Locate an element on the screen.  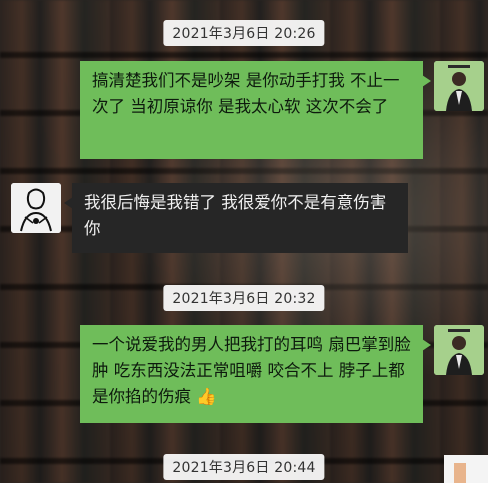
message-bubble-received-1: 我很后悔是我错了 我很爱你不是有意伤害你 is located at coordinates (236, 218).